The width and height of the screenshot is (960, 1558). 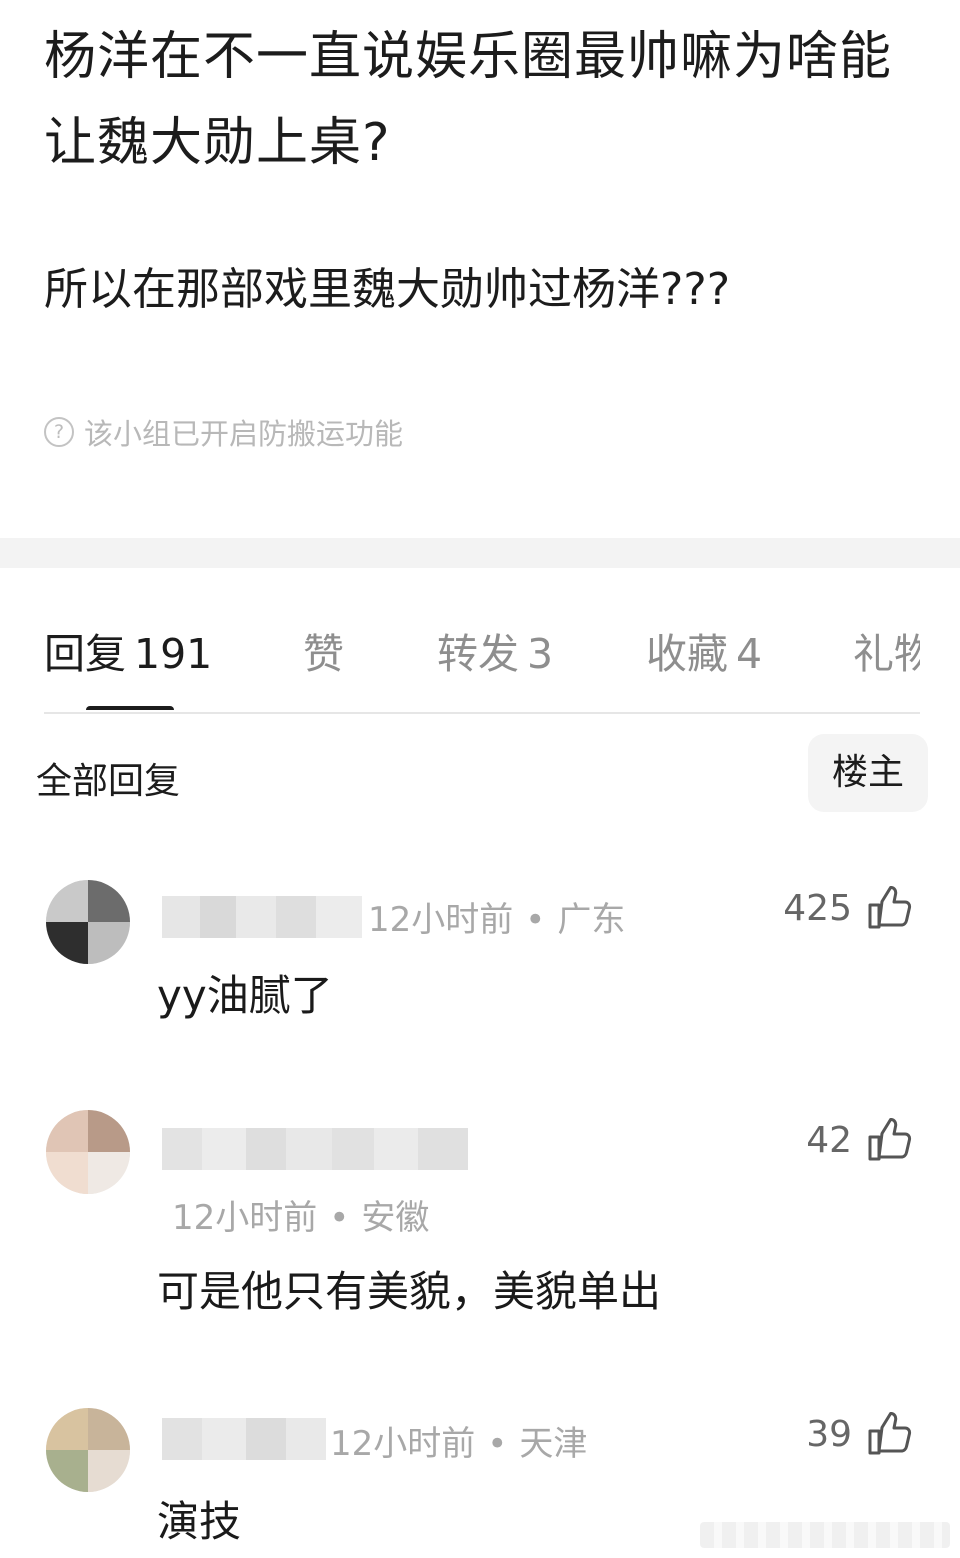 What do you see at coordinates (409, 1291) in the screenshot?
I see `comment-text: 可是他只有美貌，美貌单出` at bounding box center [409, 1291].